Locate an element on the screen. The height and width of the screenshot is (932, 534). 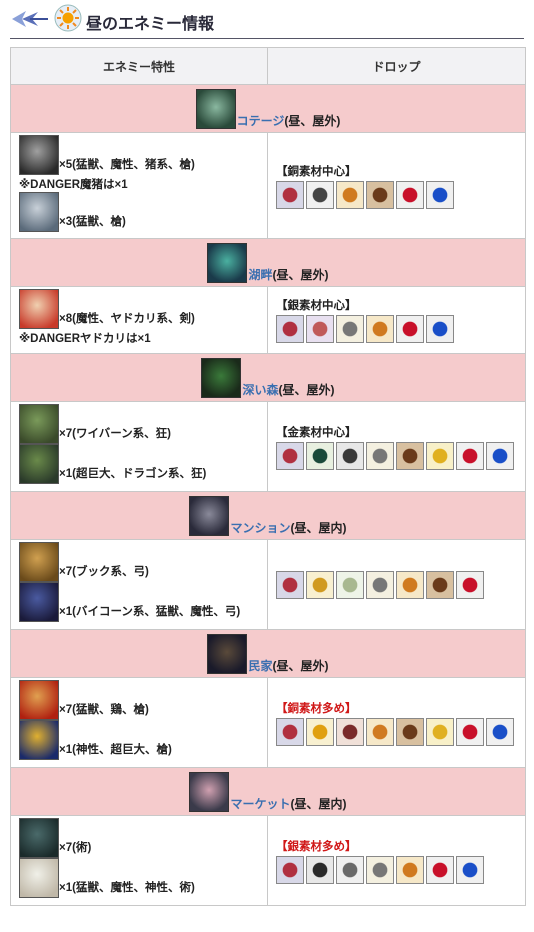
area-link: 民家 is located at coordinates (260, 665).